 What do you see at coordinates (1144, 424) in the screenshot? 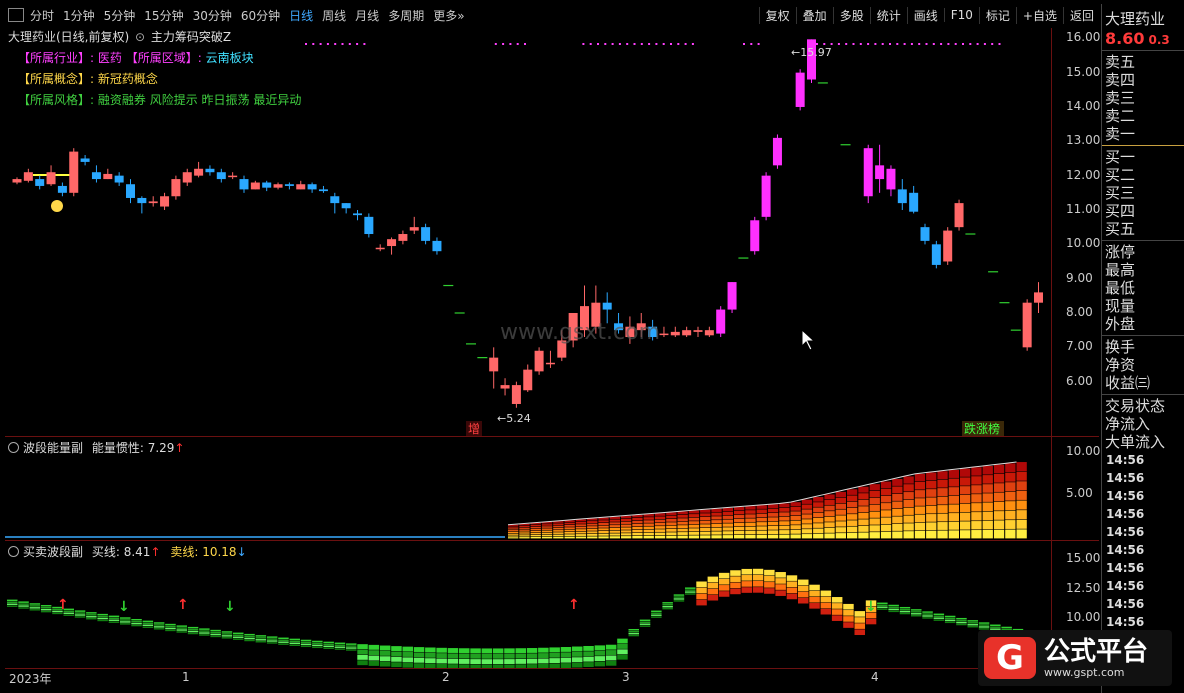
I see `trade-item-1: 净流入` at bounding box center [1144, 424].